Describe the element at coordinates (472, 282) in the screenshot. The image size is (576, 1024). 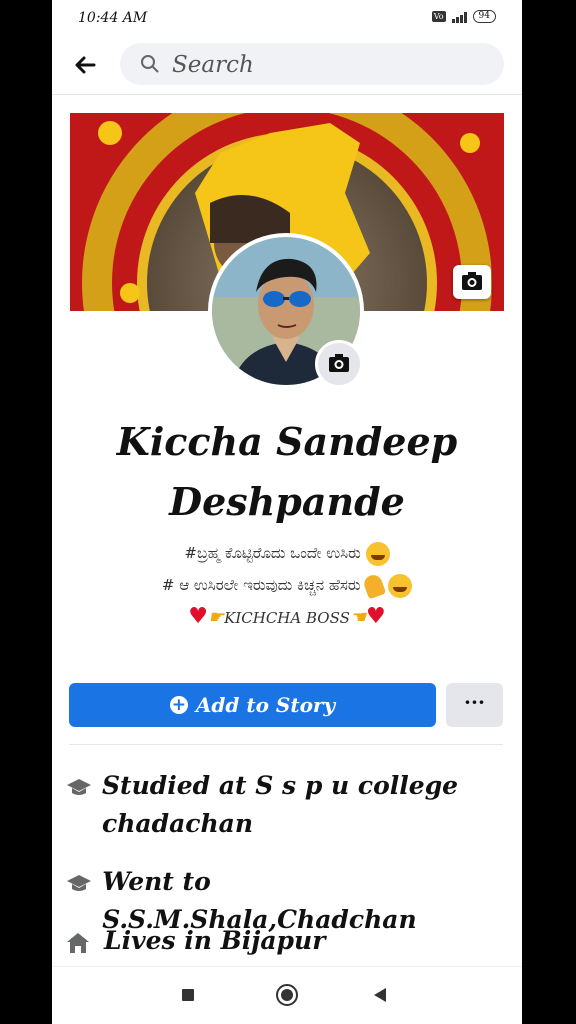
I see `cover-camera-icon` at that location.